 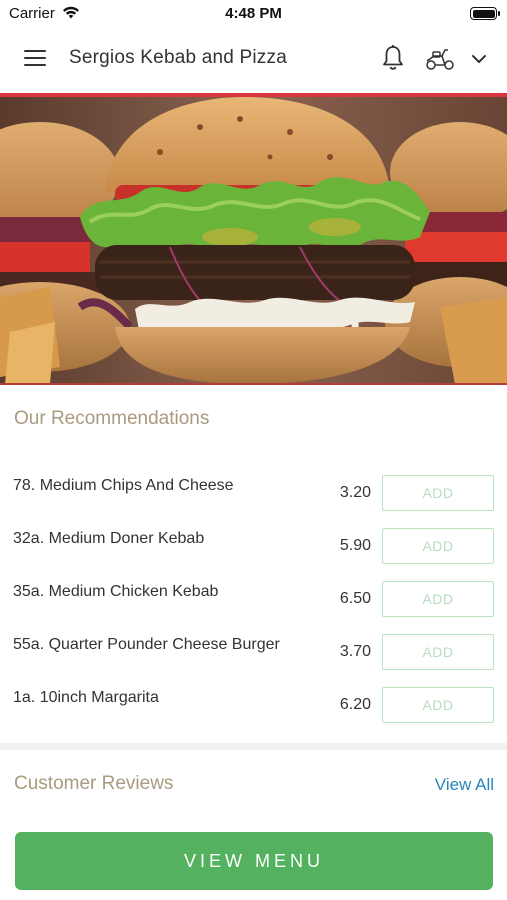 I want to click on status-bar: Carrier 4:48 PM, so click(x=253, y=14).